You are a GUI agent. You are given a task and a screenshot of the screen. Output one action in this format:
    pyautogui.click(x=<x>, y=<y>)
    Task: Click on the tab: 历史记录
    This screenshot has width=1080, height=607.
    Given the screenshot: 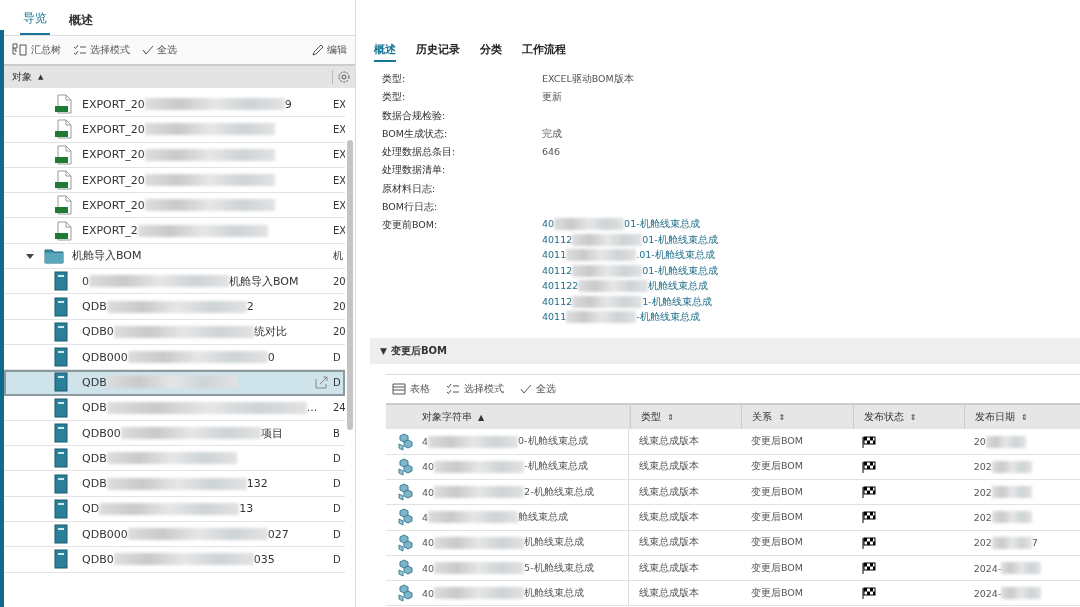 What is the action you would take?
    pyautogui.click(x=438, y=51)
    